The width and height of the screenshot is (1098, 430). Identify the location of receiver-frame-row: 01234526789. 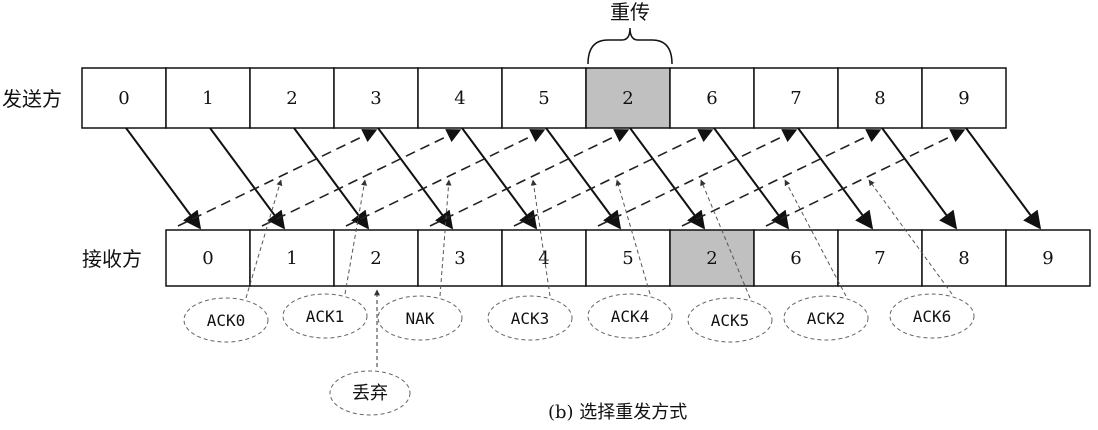
(628, 258).